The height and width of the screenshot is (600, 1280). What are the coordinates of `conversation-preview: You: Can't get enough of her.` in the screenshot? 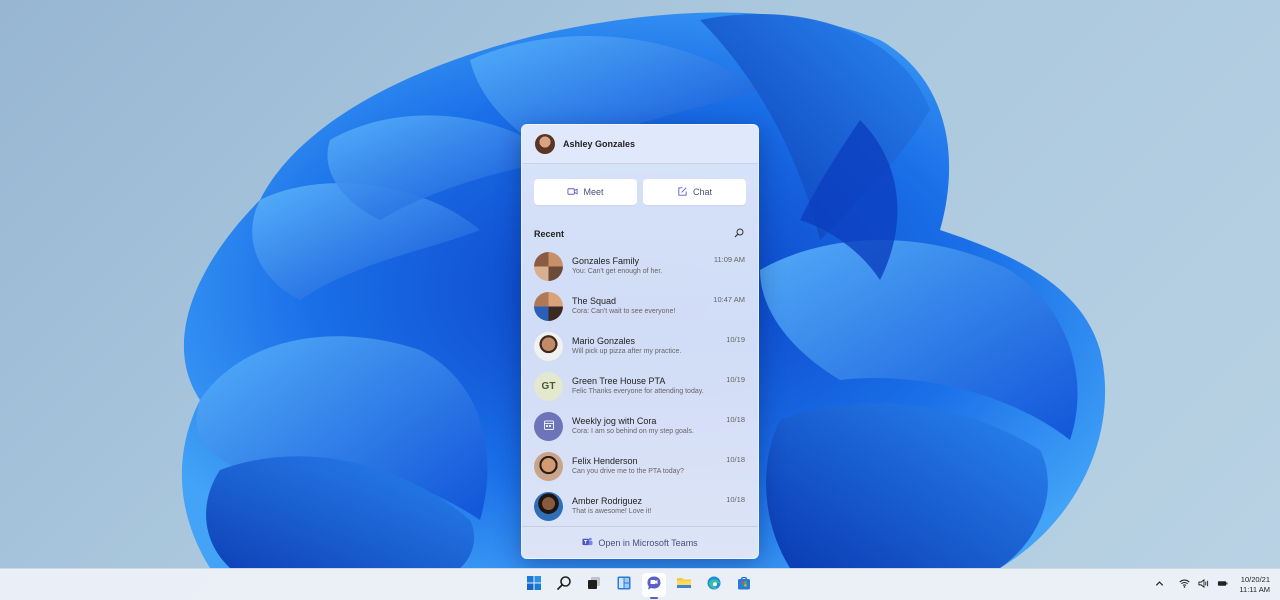 It's located at (617, 271).